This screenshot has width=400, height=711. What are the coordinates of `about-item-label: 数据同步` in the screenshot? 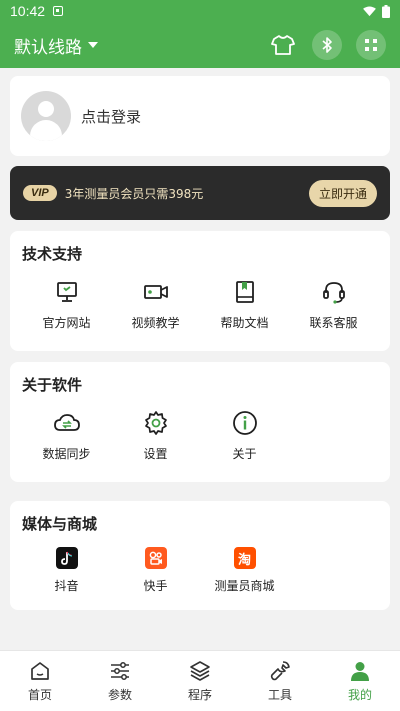 It's located at (66, 454).